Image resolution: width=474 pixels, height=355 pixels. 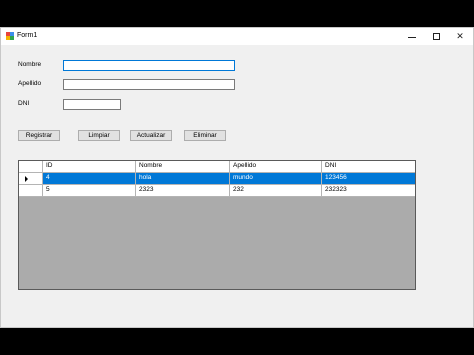 What do you see at coordinates (183, 191) in the screenshot?
I see `cell-nombre: 2323` at bounding box center [183, 191].